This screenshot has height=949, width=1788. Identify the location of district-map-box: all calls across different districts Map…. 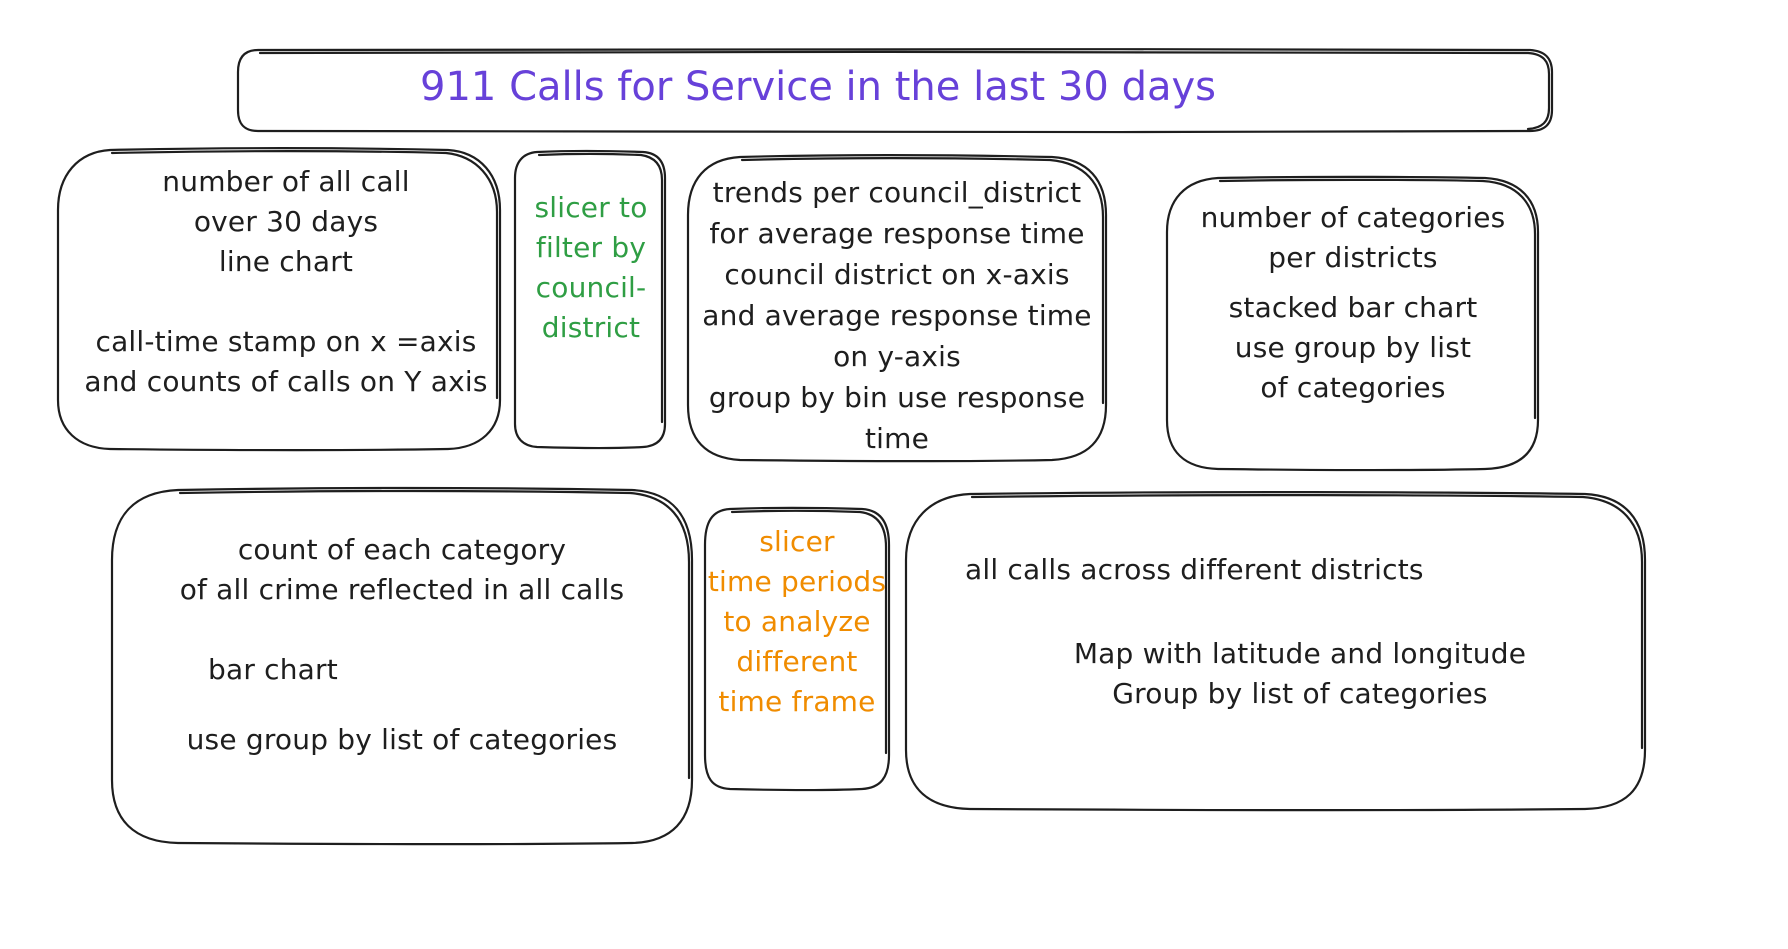
(1280, 632).